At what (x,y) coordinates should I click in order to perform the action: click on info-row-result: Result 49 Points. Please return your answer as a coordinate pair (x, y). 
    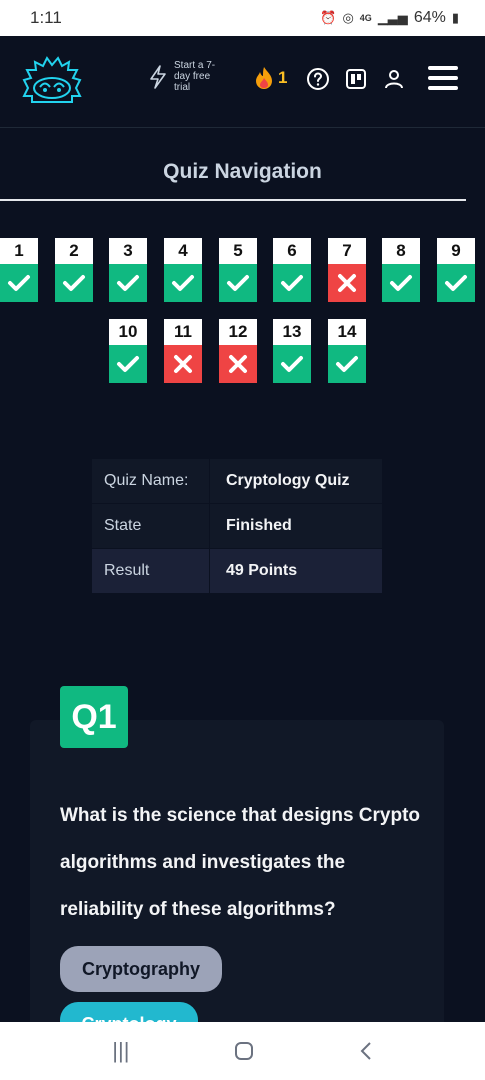
    Looking at the image, I should click on (237, 571).